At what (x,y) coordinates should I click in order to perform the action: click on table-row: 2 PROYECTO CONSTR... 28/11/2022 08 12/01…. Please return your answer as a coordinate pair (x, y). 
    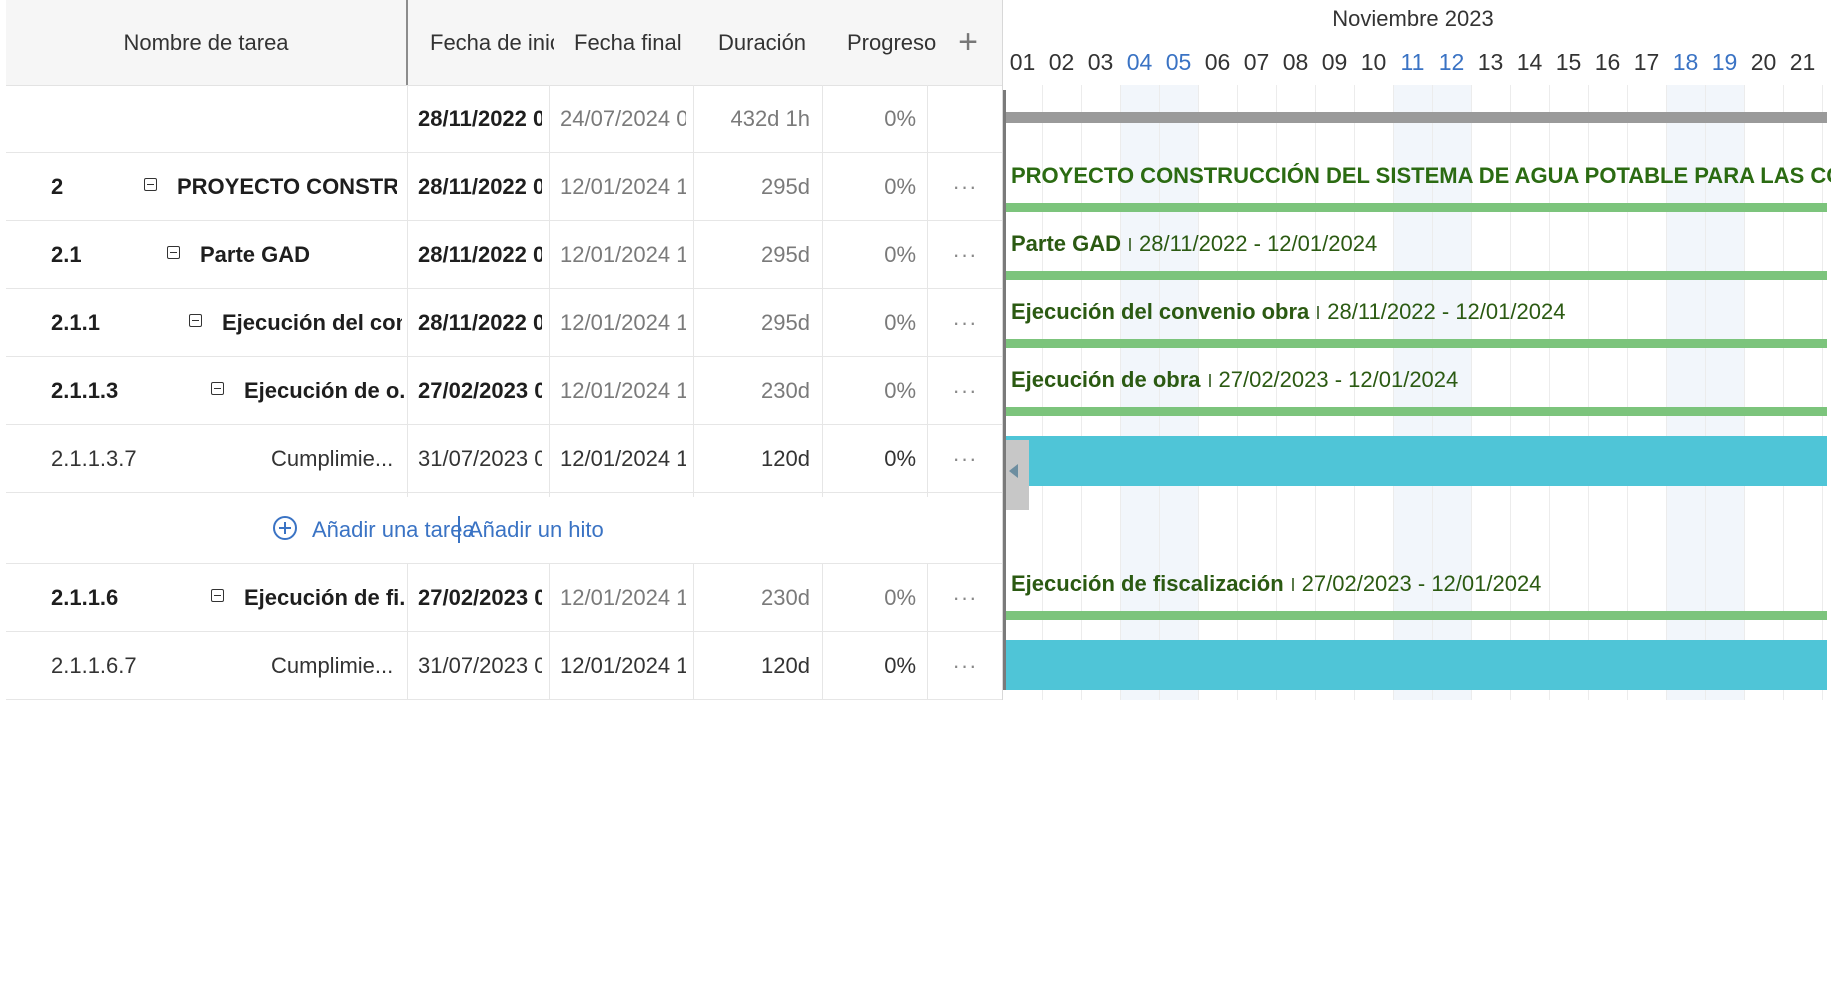
    Looking at the image, I should click on (504, 187).